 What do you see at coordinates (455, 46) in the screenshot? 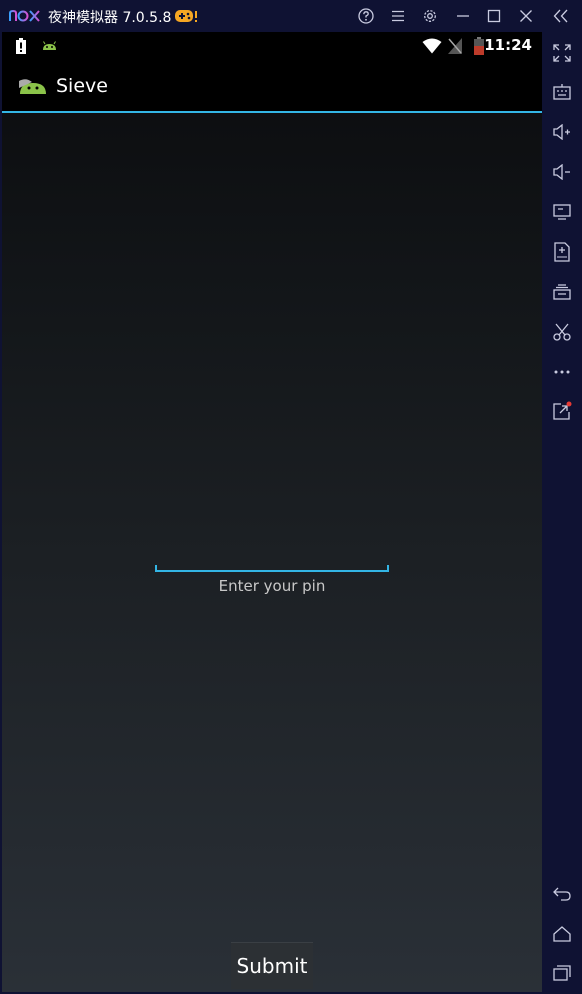
I see `no-signal-icon` at bounding box center [455, 46].